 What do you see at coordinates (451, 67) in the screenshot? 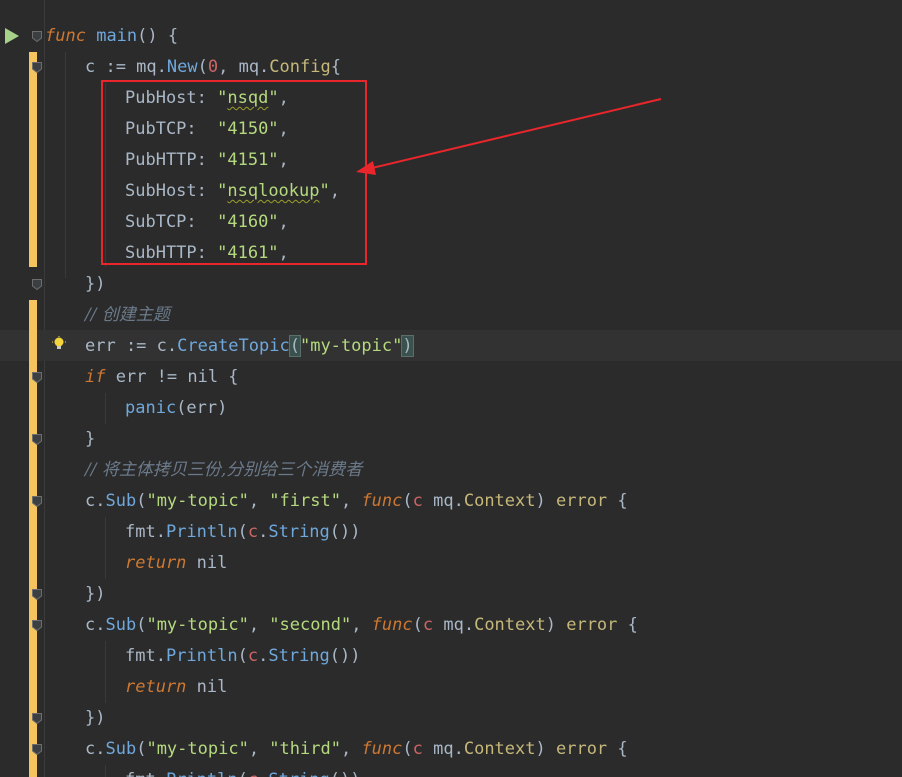
I see `code-line: c := mq.New(0, mq.Config{` at bounding box center [451, 67].